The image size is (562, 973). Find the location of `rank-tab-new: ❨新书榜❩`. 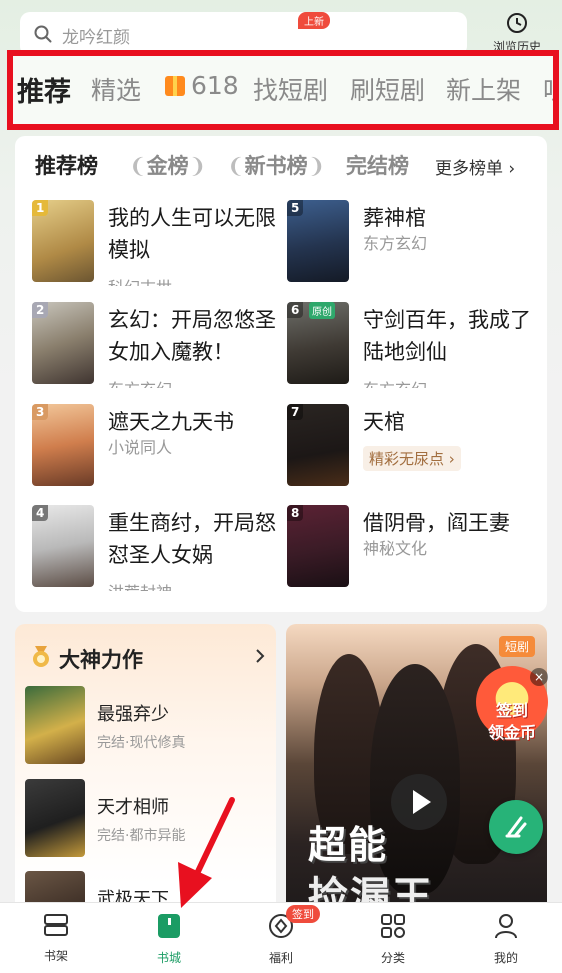

rank-tab-new: ❨新书榜❩ is located at coordinates (276, 165).